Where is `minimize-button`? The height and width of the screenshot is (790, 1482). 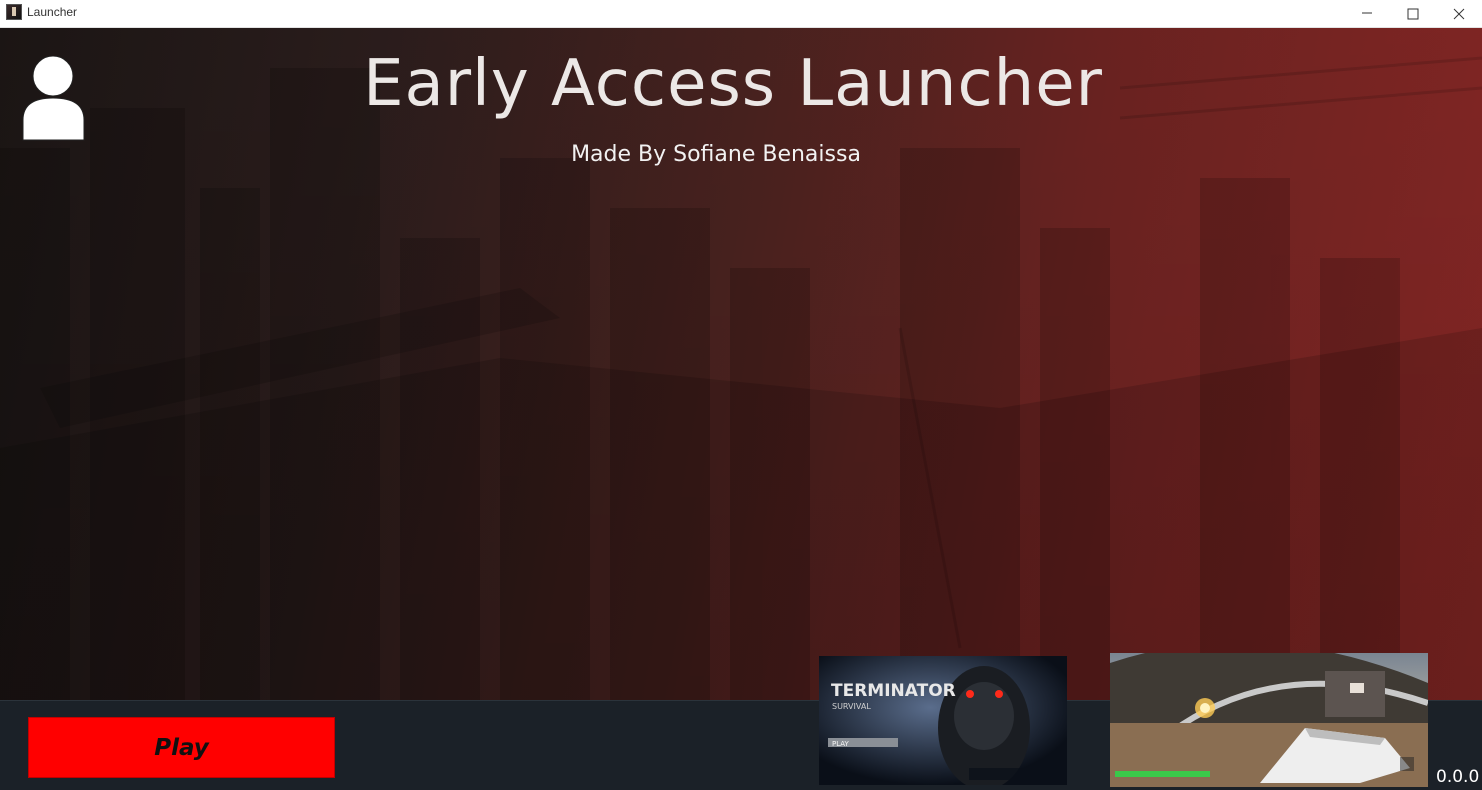 minimize-button is located at coordinates (1367, 14).